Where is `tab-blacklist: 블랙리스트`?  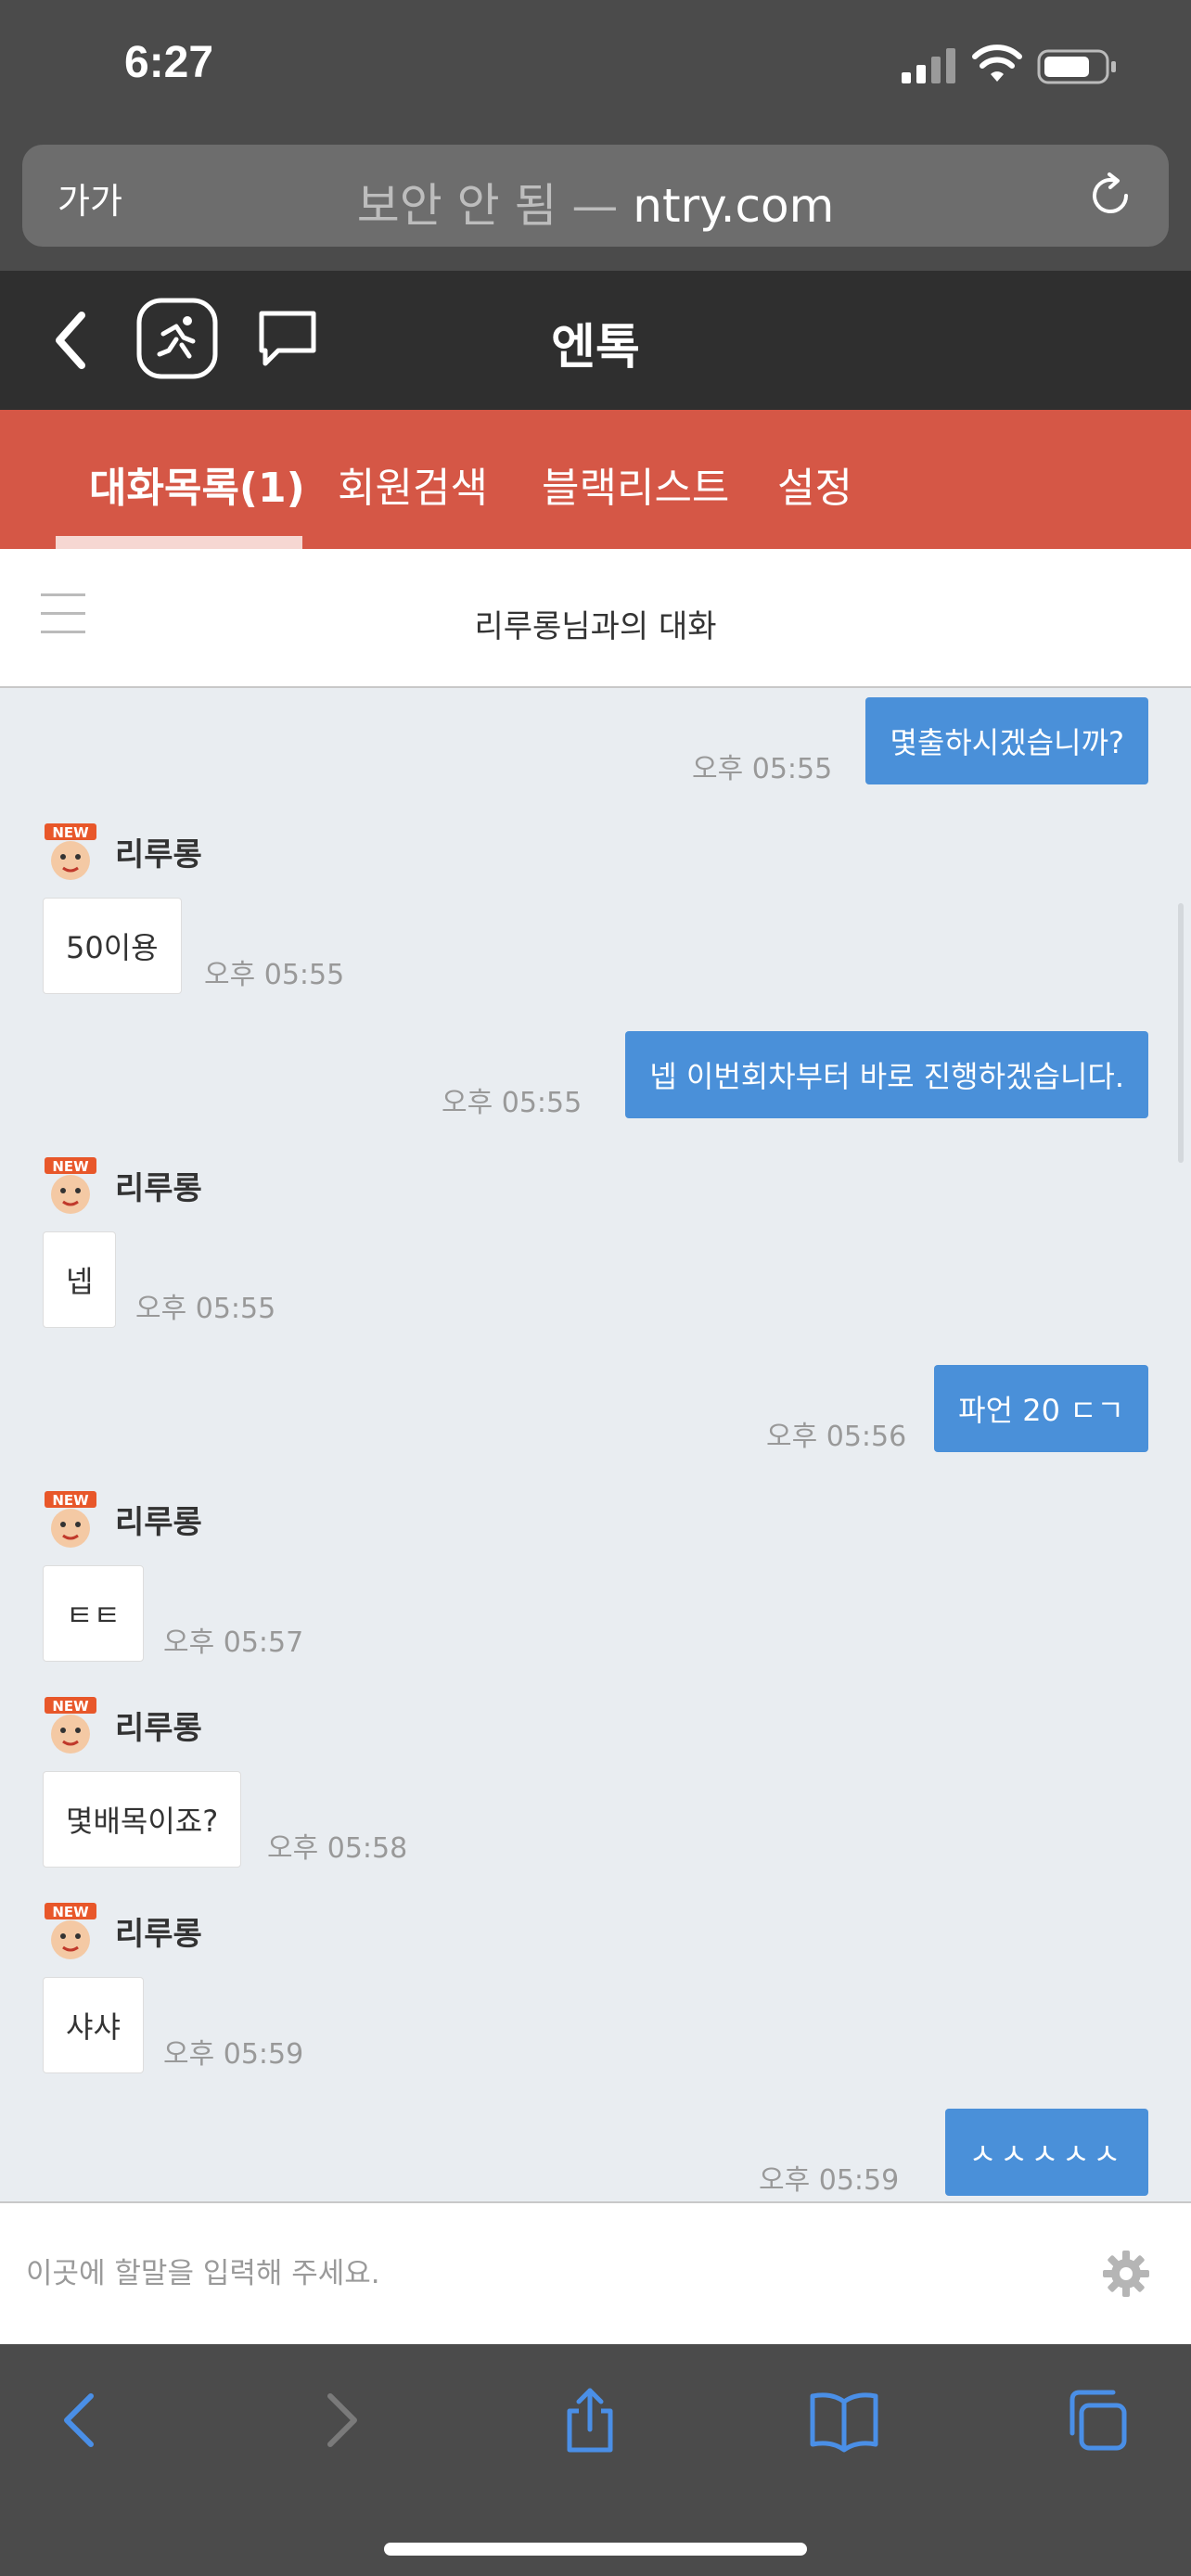
tab-blacklist: 블랙리스트 is located at coordinates (636, 484).